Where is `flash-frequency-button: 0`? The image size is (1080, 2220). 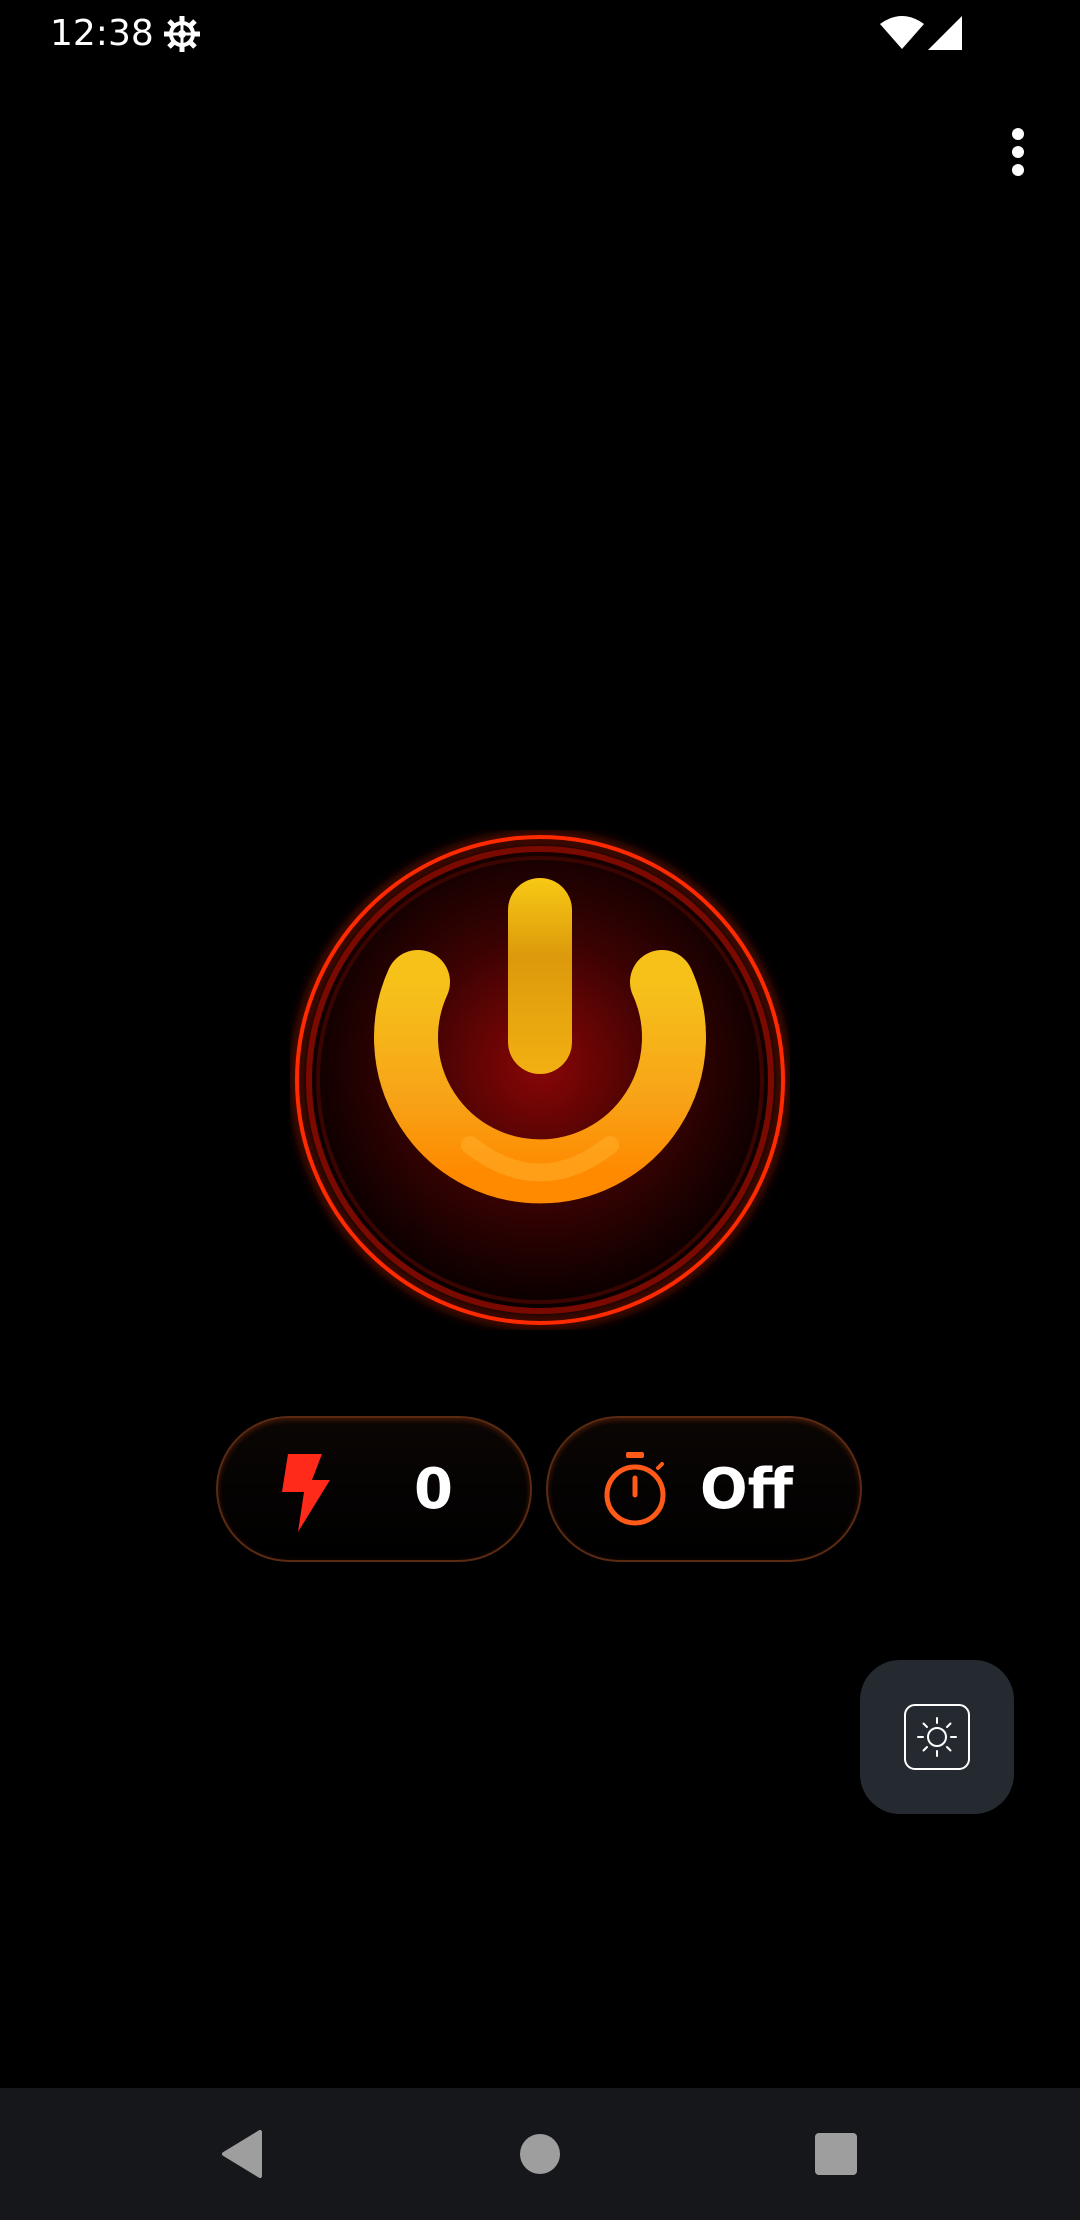
flash-frequency-button: 0 is located at coordinates (374, 1489).